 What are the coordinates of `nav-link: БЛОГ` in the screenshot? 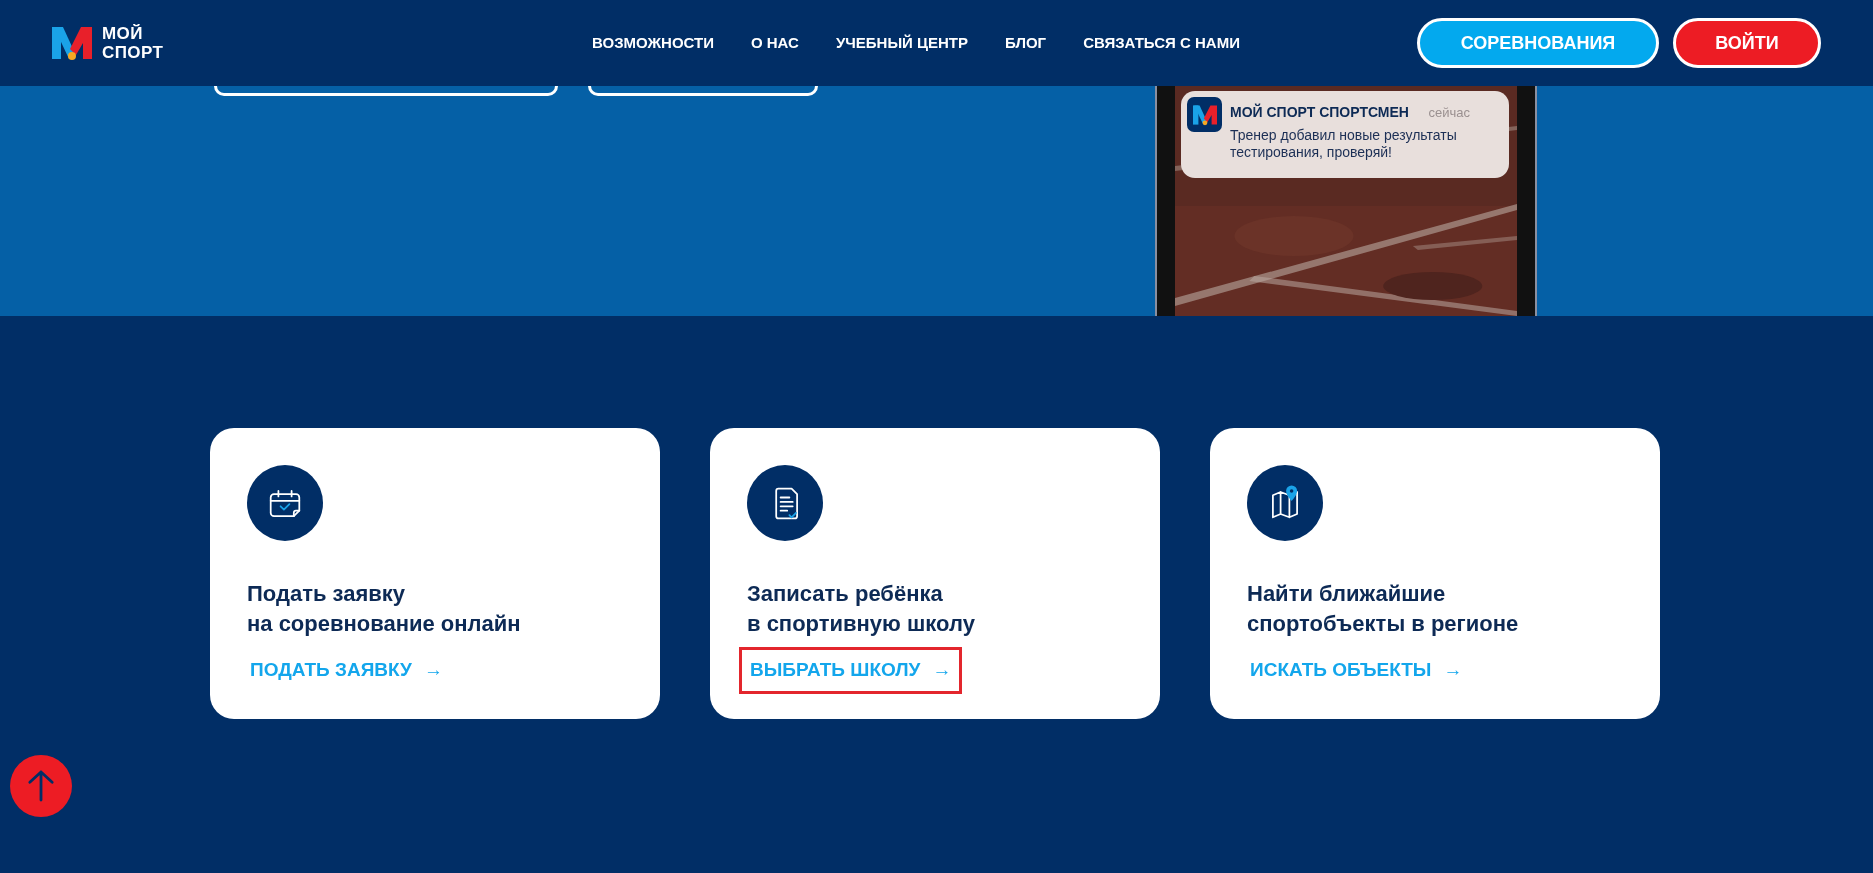 It's located at (1026, 43).